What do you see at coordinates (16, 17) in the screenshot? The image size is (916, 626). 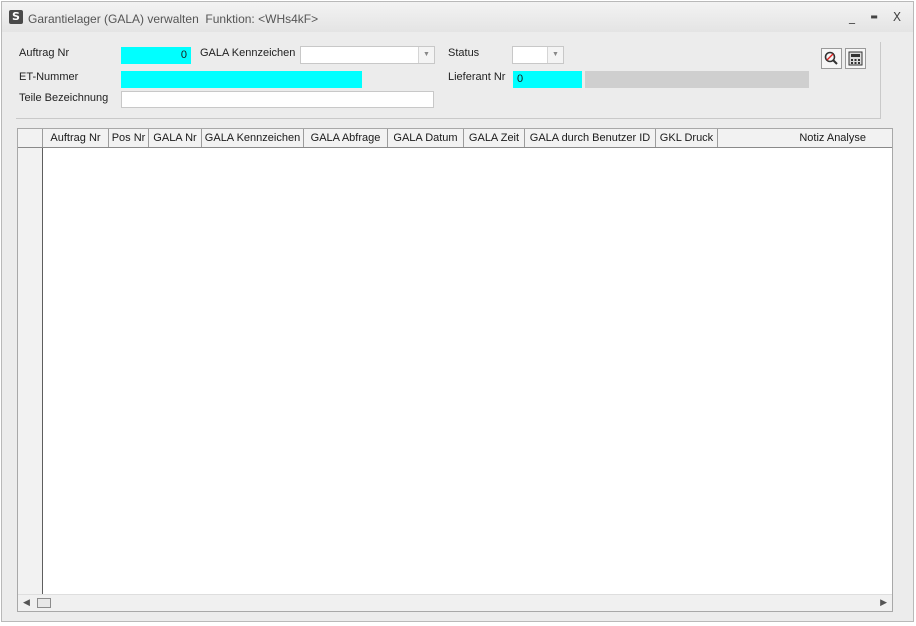 I see `app-logo-icon: S` at bounding box center [16, 17].